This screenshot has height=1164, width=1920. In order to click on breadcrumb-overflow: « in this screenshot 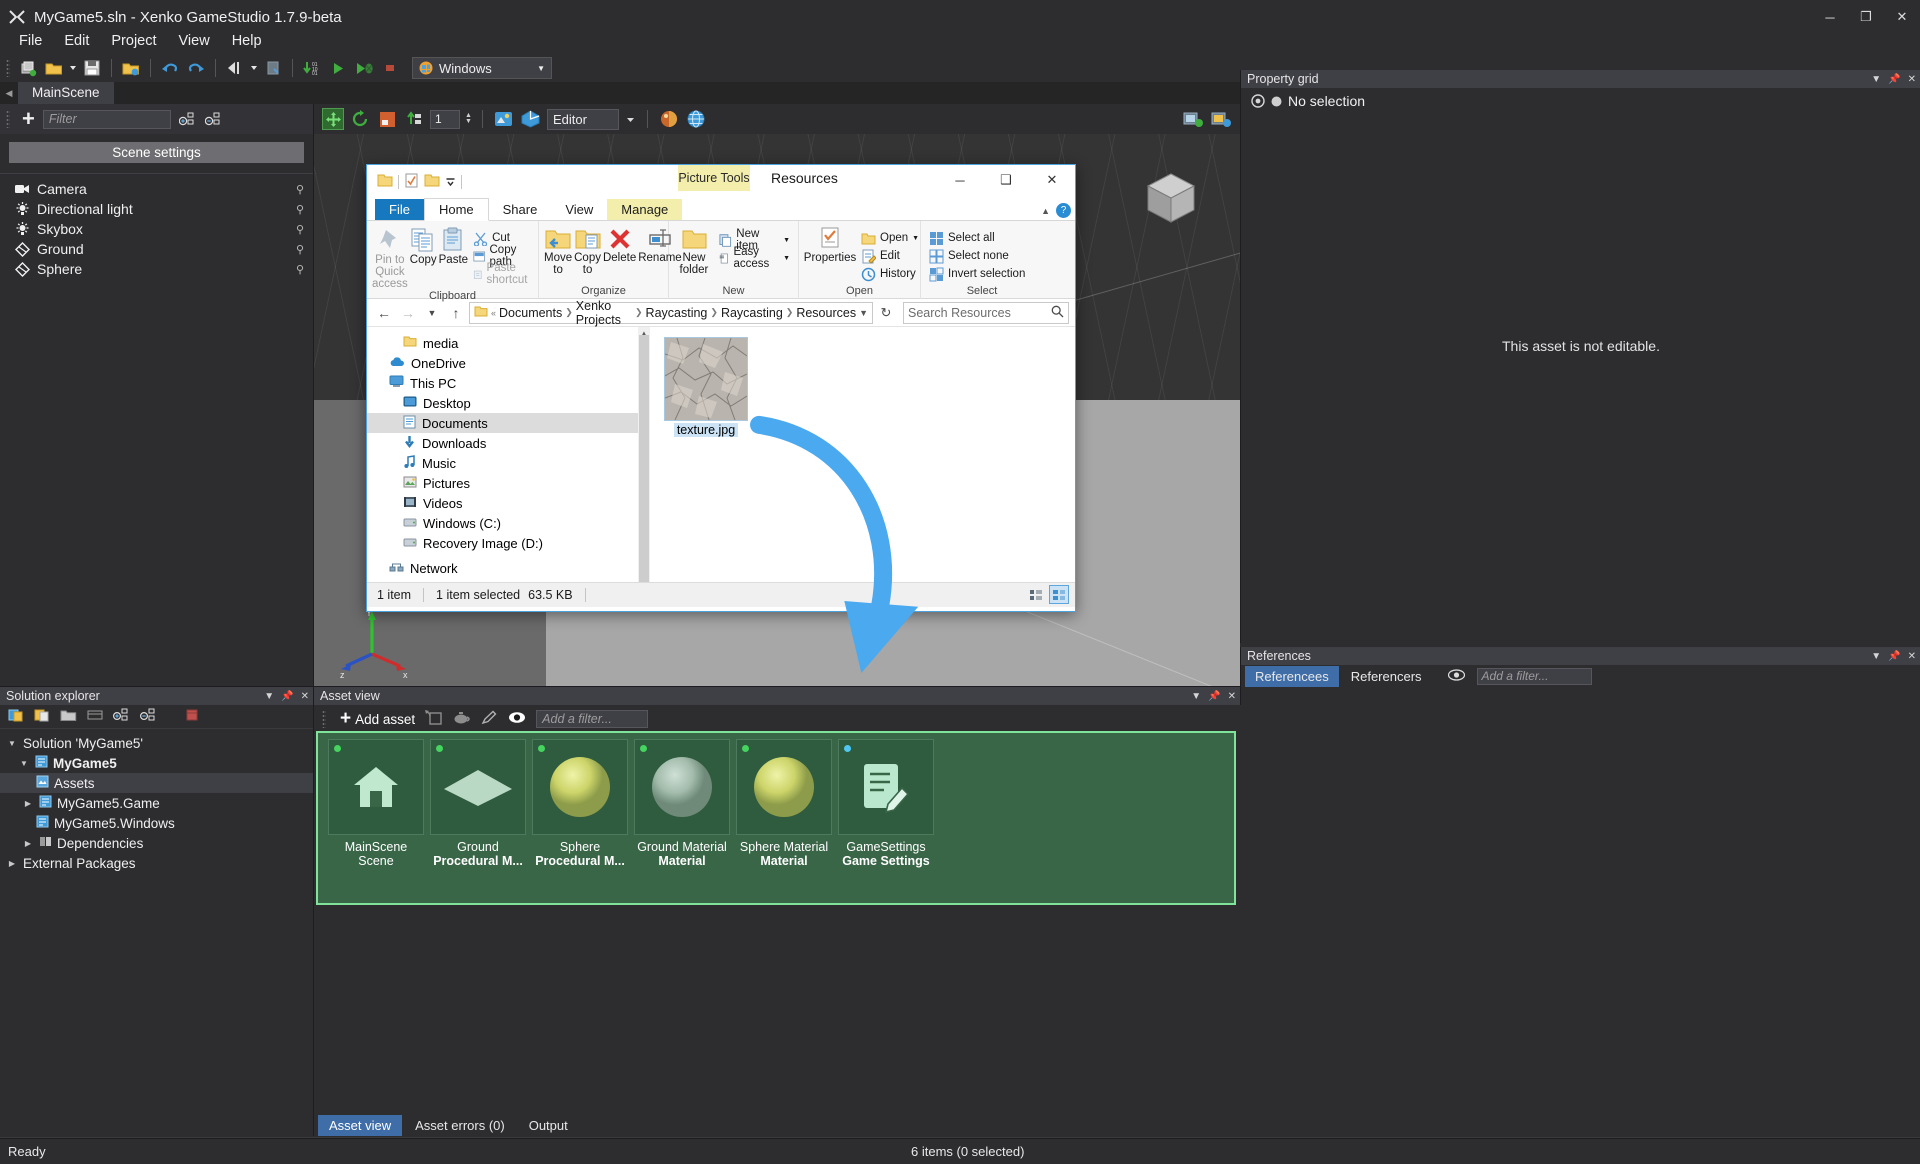, I will do `click(493, 313)`.